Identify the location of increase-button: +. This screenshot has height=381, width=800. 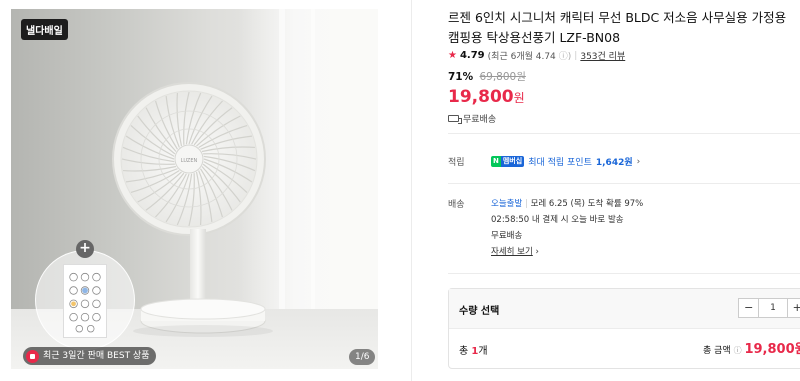
(794, 308).